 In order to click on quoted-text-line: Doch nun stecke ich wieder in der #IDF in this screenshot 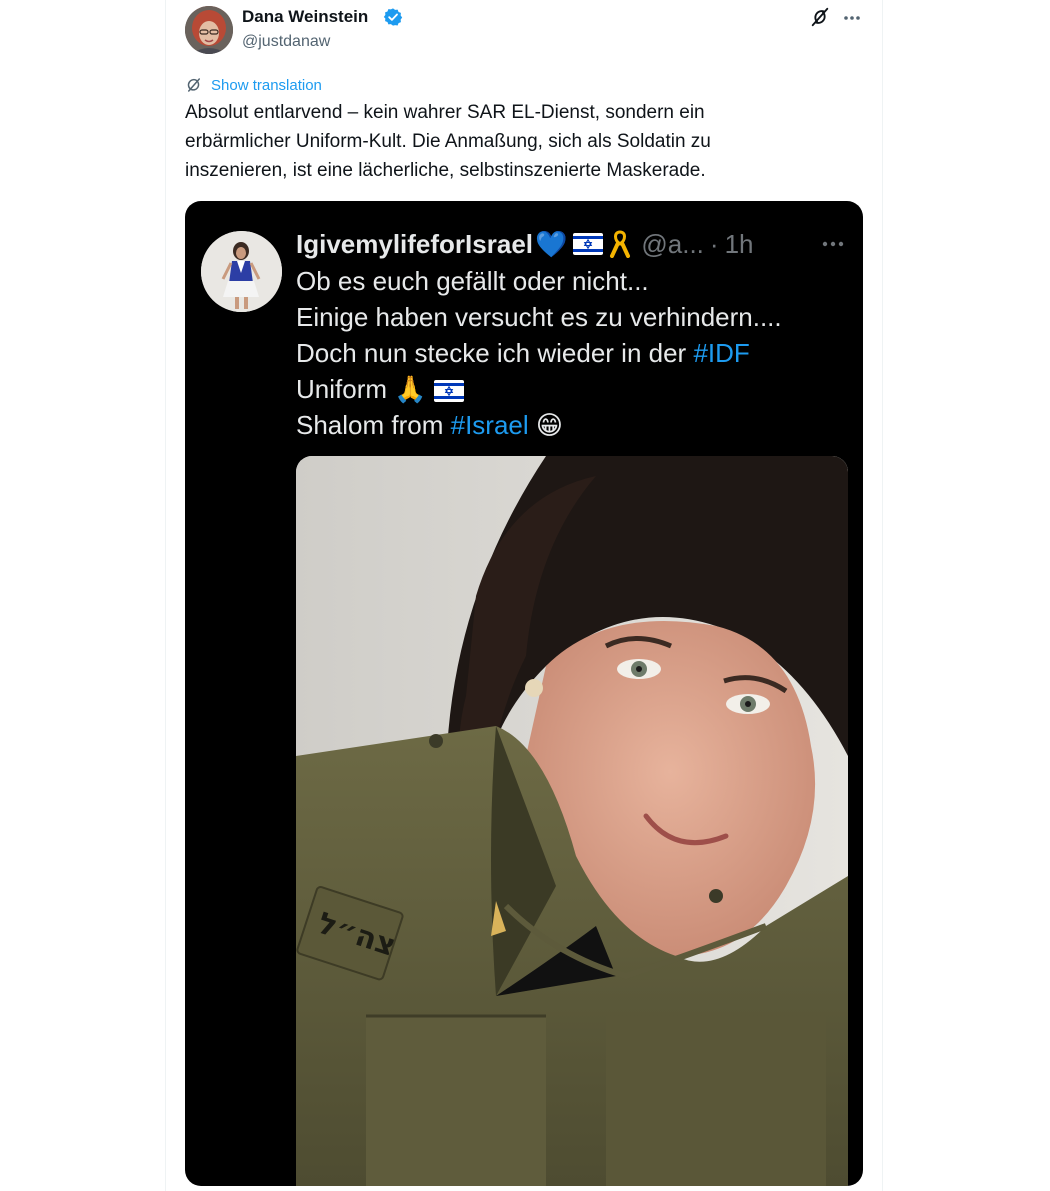, I will do `click(576, 353)`.